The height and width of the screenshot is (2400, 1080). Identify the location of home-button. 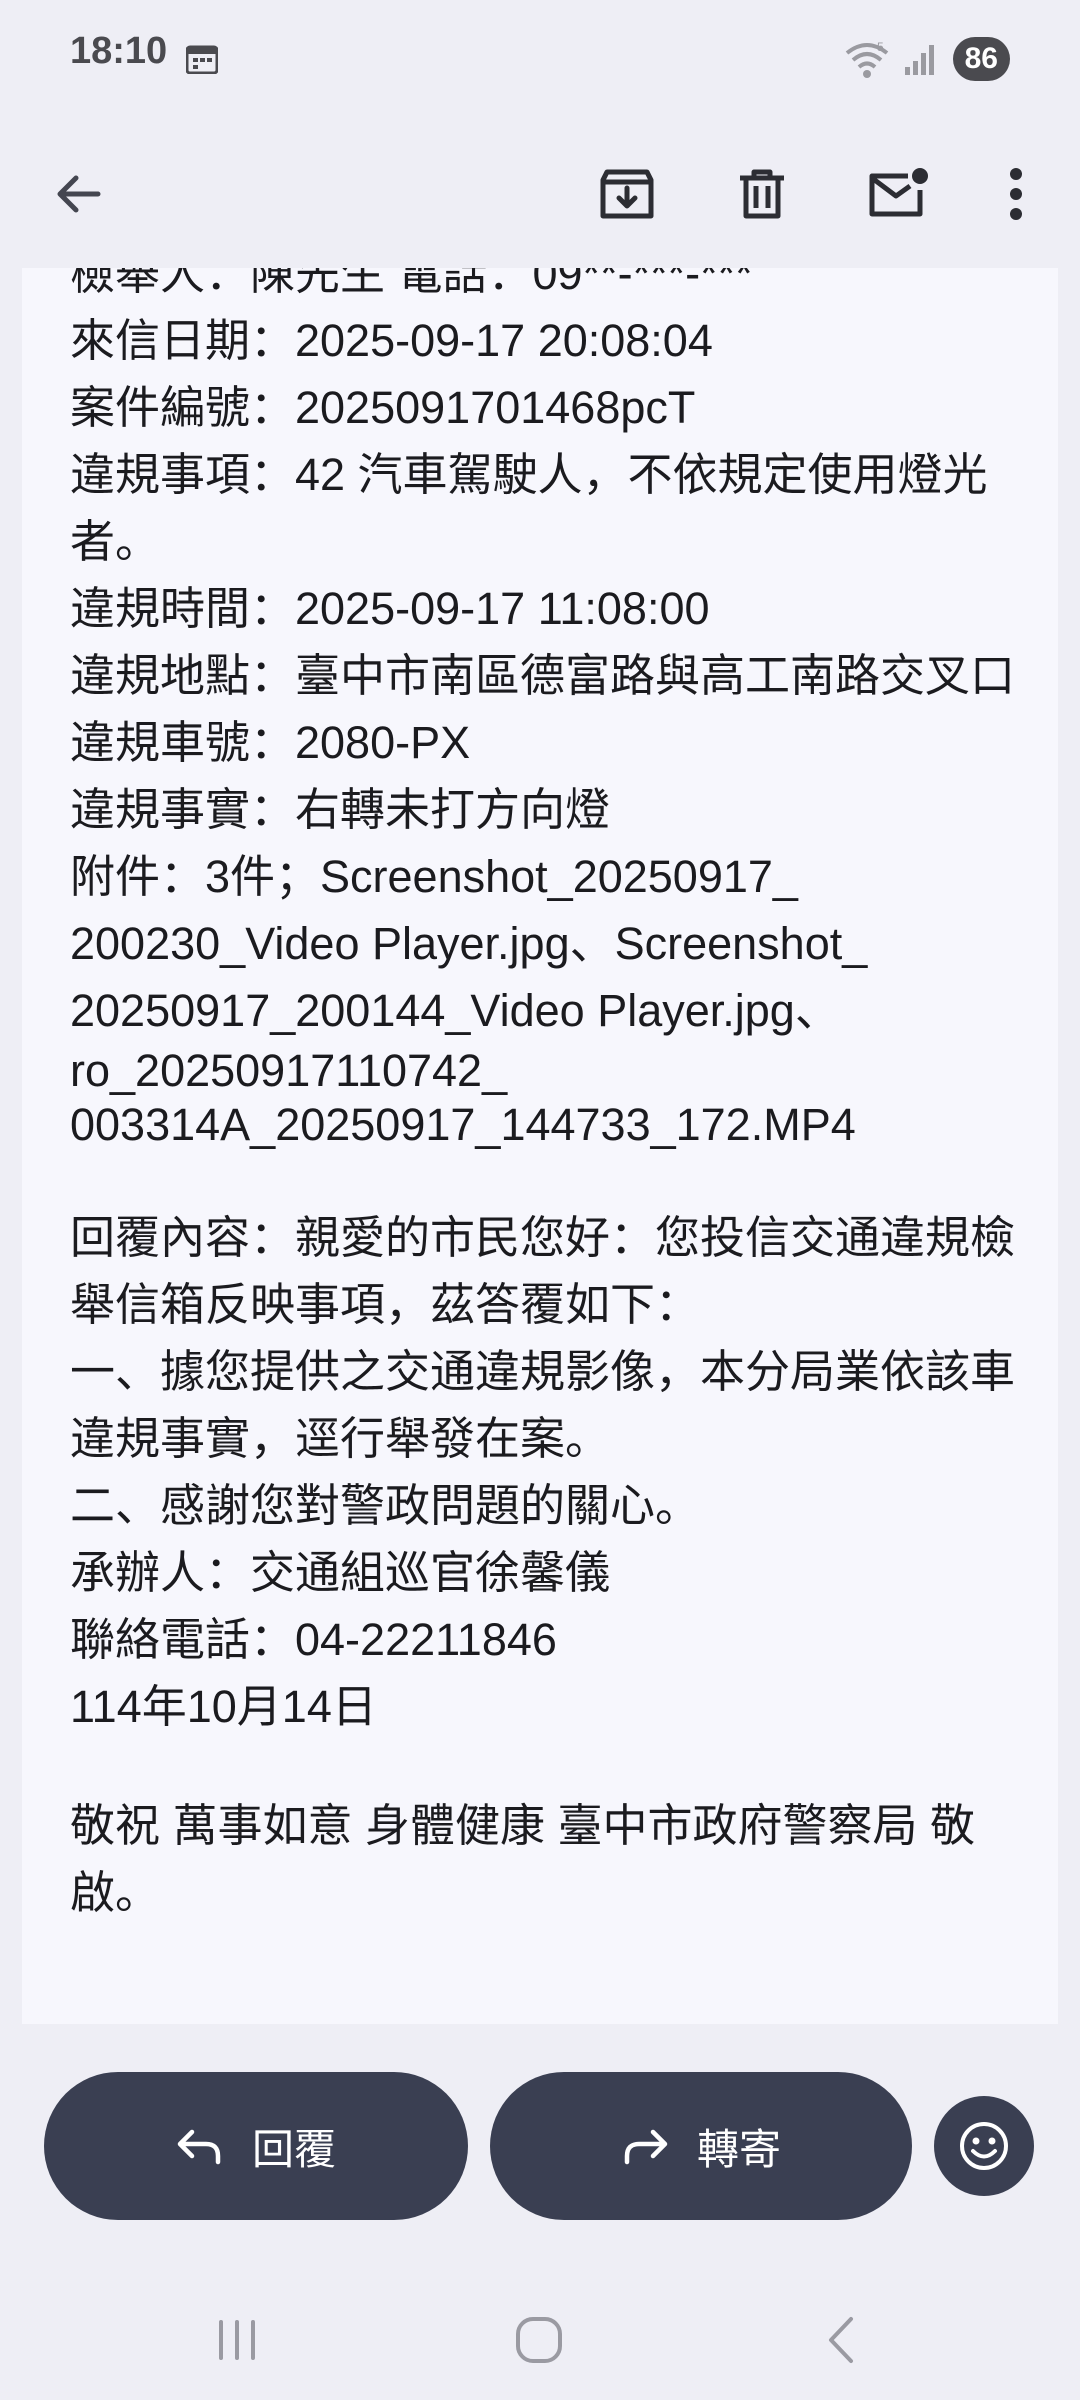
(539, 2340).